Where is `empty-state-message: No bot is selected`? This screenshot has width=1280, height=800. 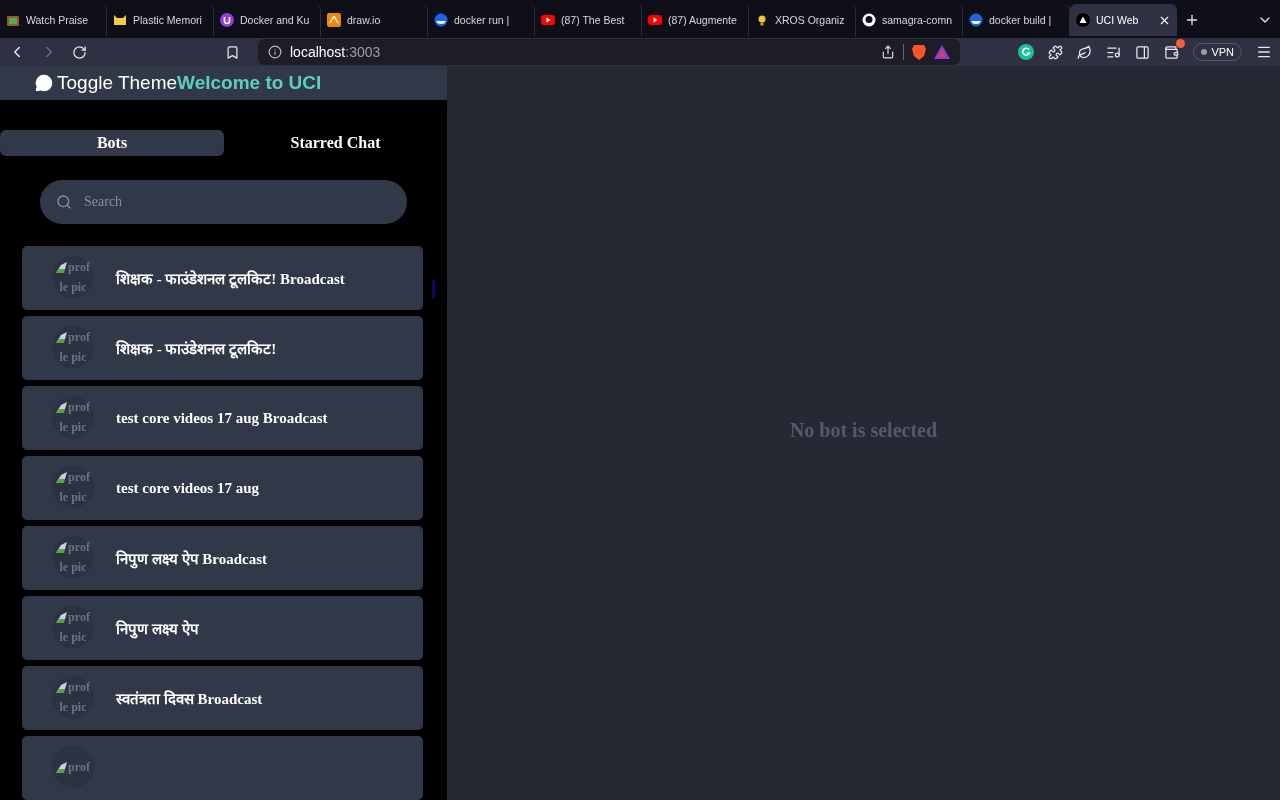
empty-state-message: No bot is selected is located at coordinates (863, 430).